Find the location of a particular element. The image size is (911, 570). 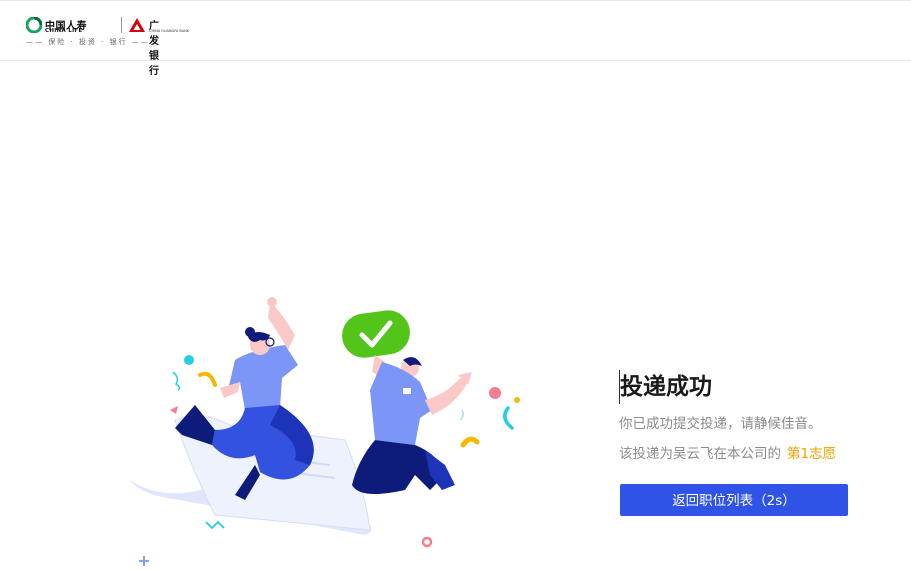

china-life-english: CHINA LIFE is located at coordinates (64, 31).